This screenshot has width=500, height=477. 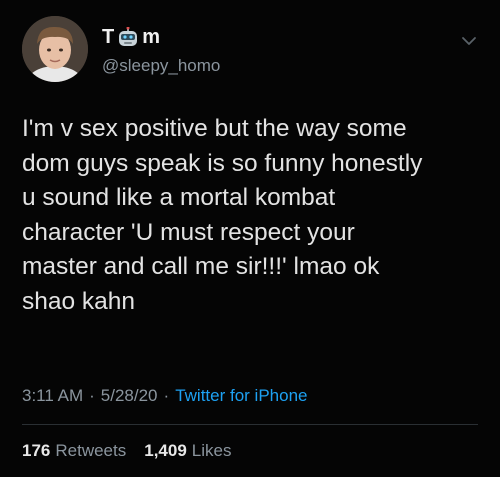 I want to click on divider, so click(x=250, y=424).